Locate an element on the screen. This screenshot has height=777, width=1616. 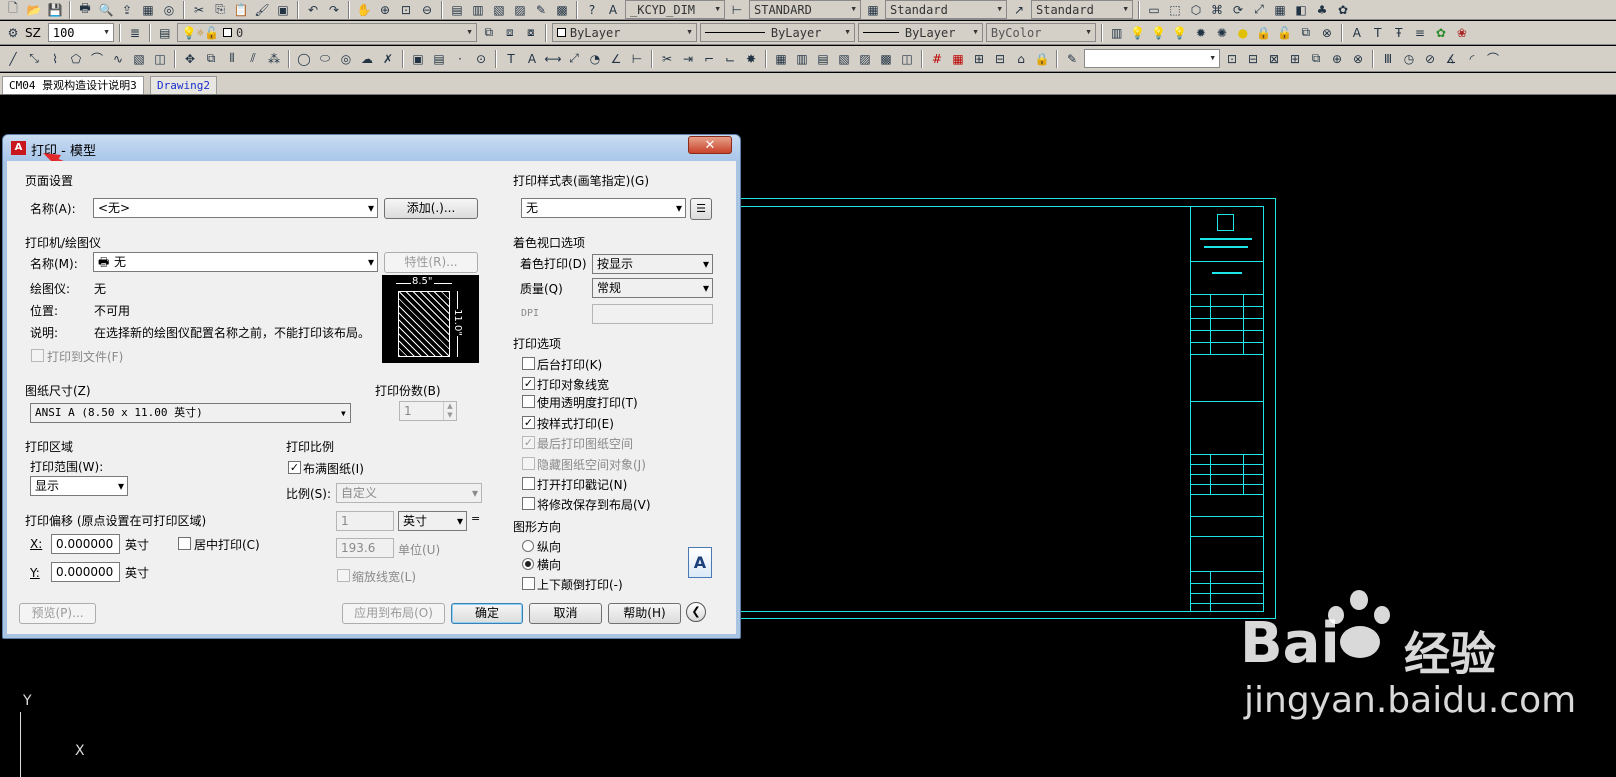
edit-style-table-button: ☰ is located at coordinates (701, 209).